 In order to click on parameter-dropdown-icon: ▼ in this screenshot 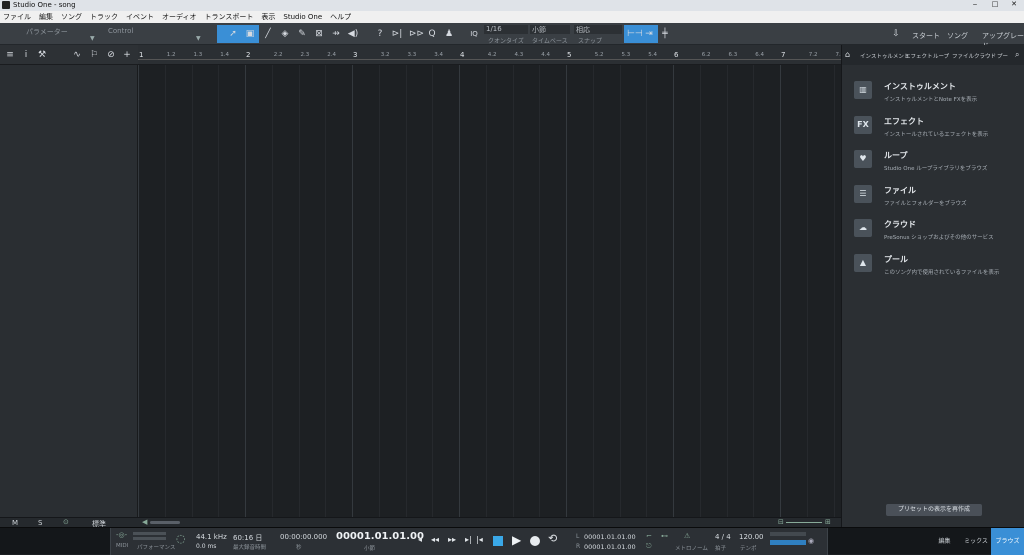, I will do `click(92, 38)`.